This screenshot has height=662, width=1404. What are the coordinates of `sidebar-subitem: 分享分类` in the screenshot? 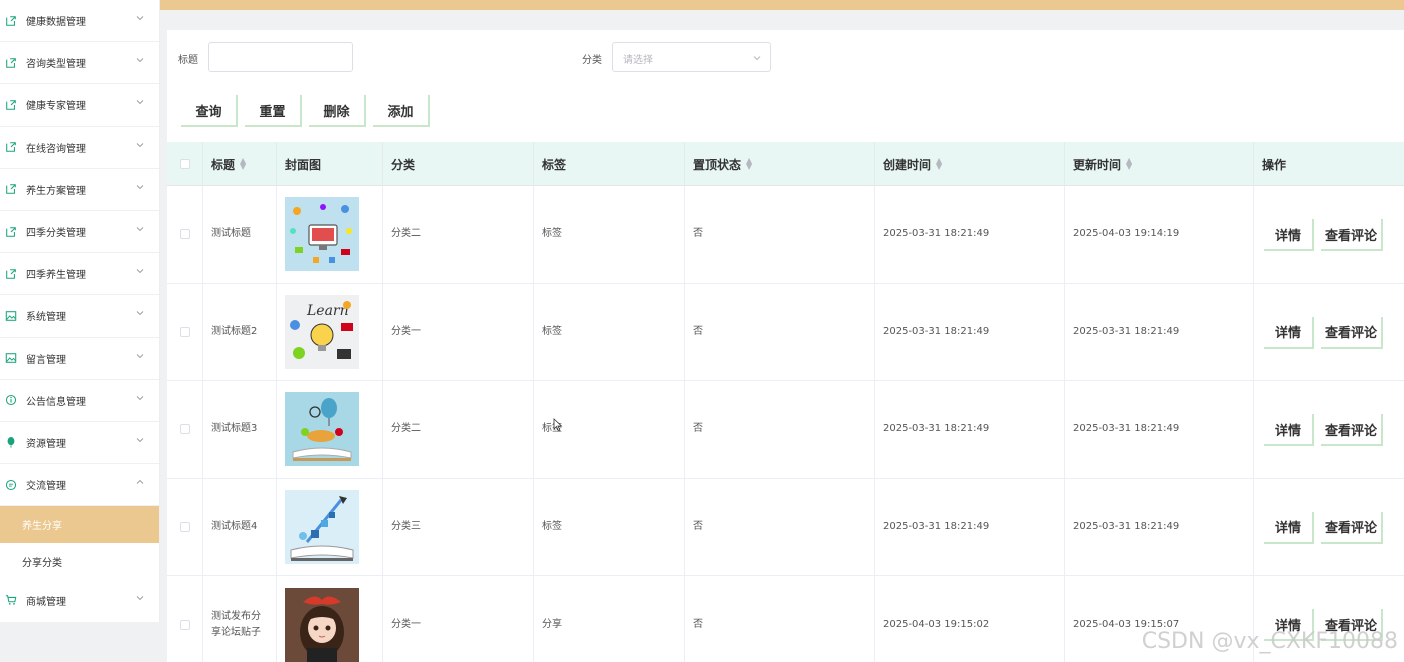 It's located at (79, 562).